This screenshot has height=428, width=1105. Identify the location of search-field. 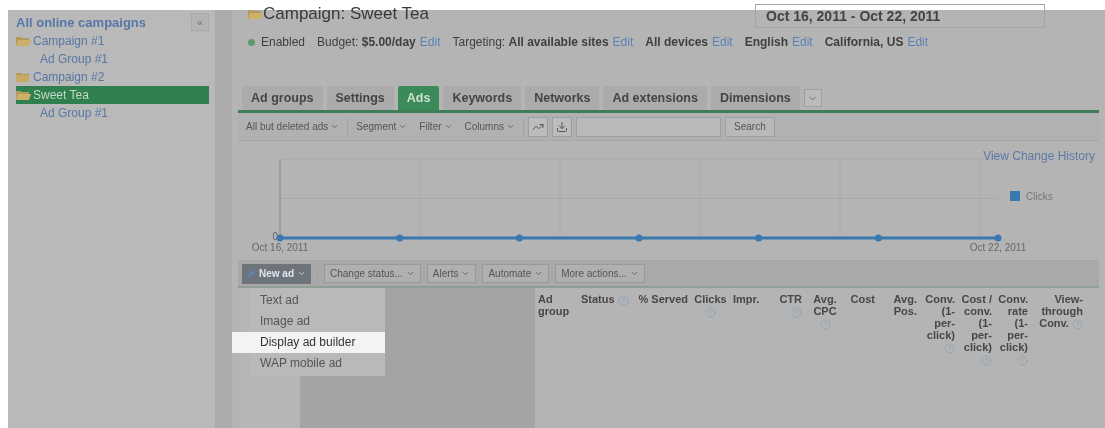
(648, 126).